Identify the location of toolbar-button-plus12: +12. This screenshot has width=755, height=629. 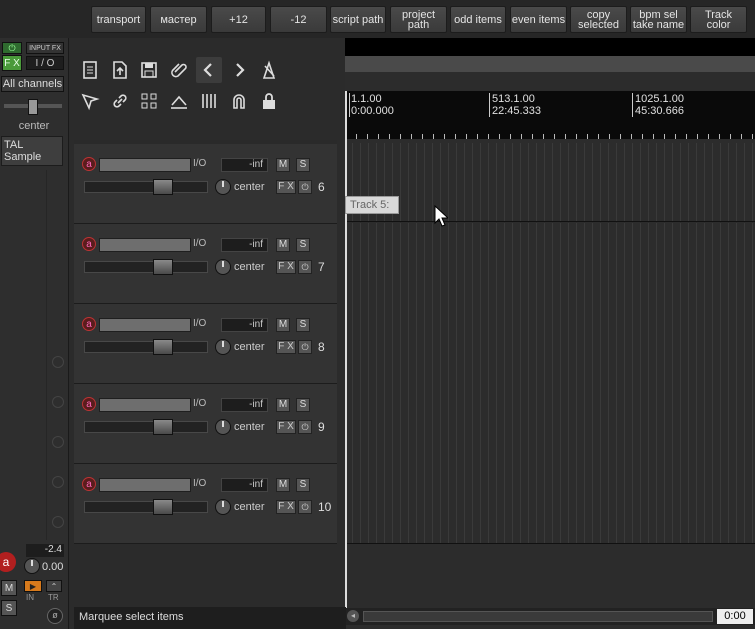
(238, 19).